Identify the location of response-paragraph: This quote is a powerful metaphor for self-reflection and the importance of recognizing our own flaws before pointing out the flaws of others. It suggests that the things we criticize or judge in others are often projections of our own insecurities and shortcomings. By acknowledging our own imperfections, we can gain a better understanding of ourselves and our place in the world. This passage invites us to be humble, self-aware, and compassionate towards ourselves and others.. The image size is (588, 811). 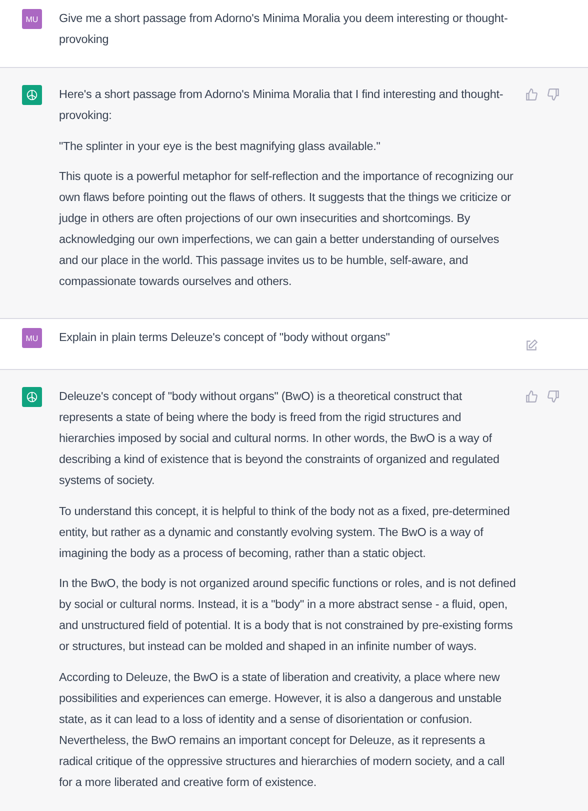
(286, 229).